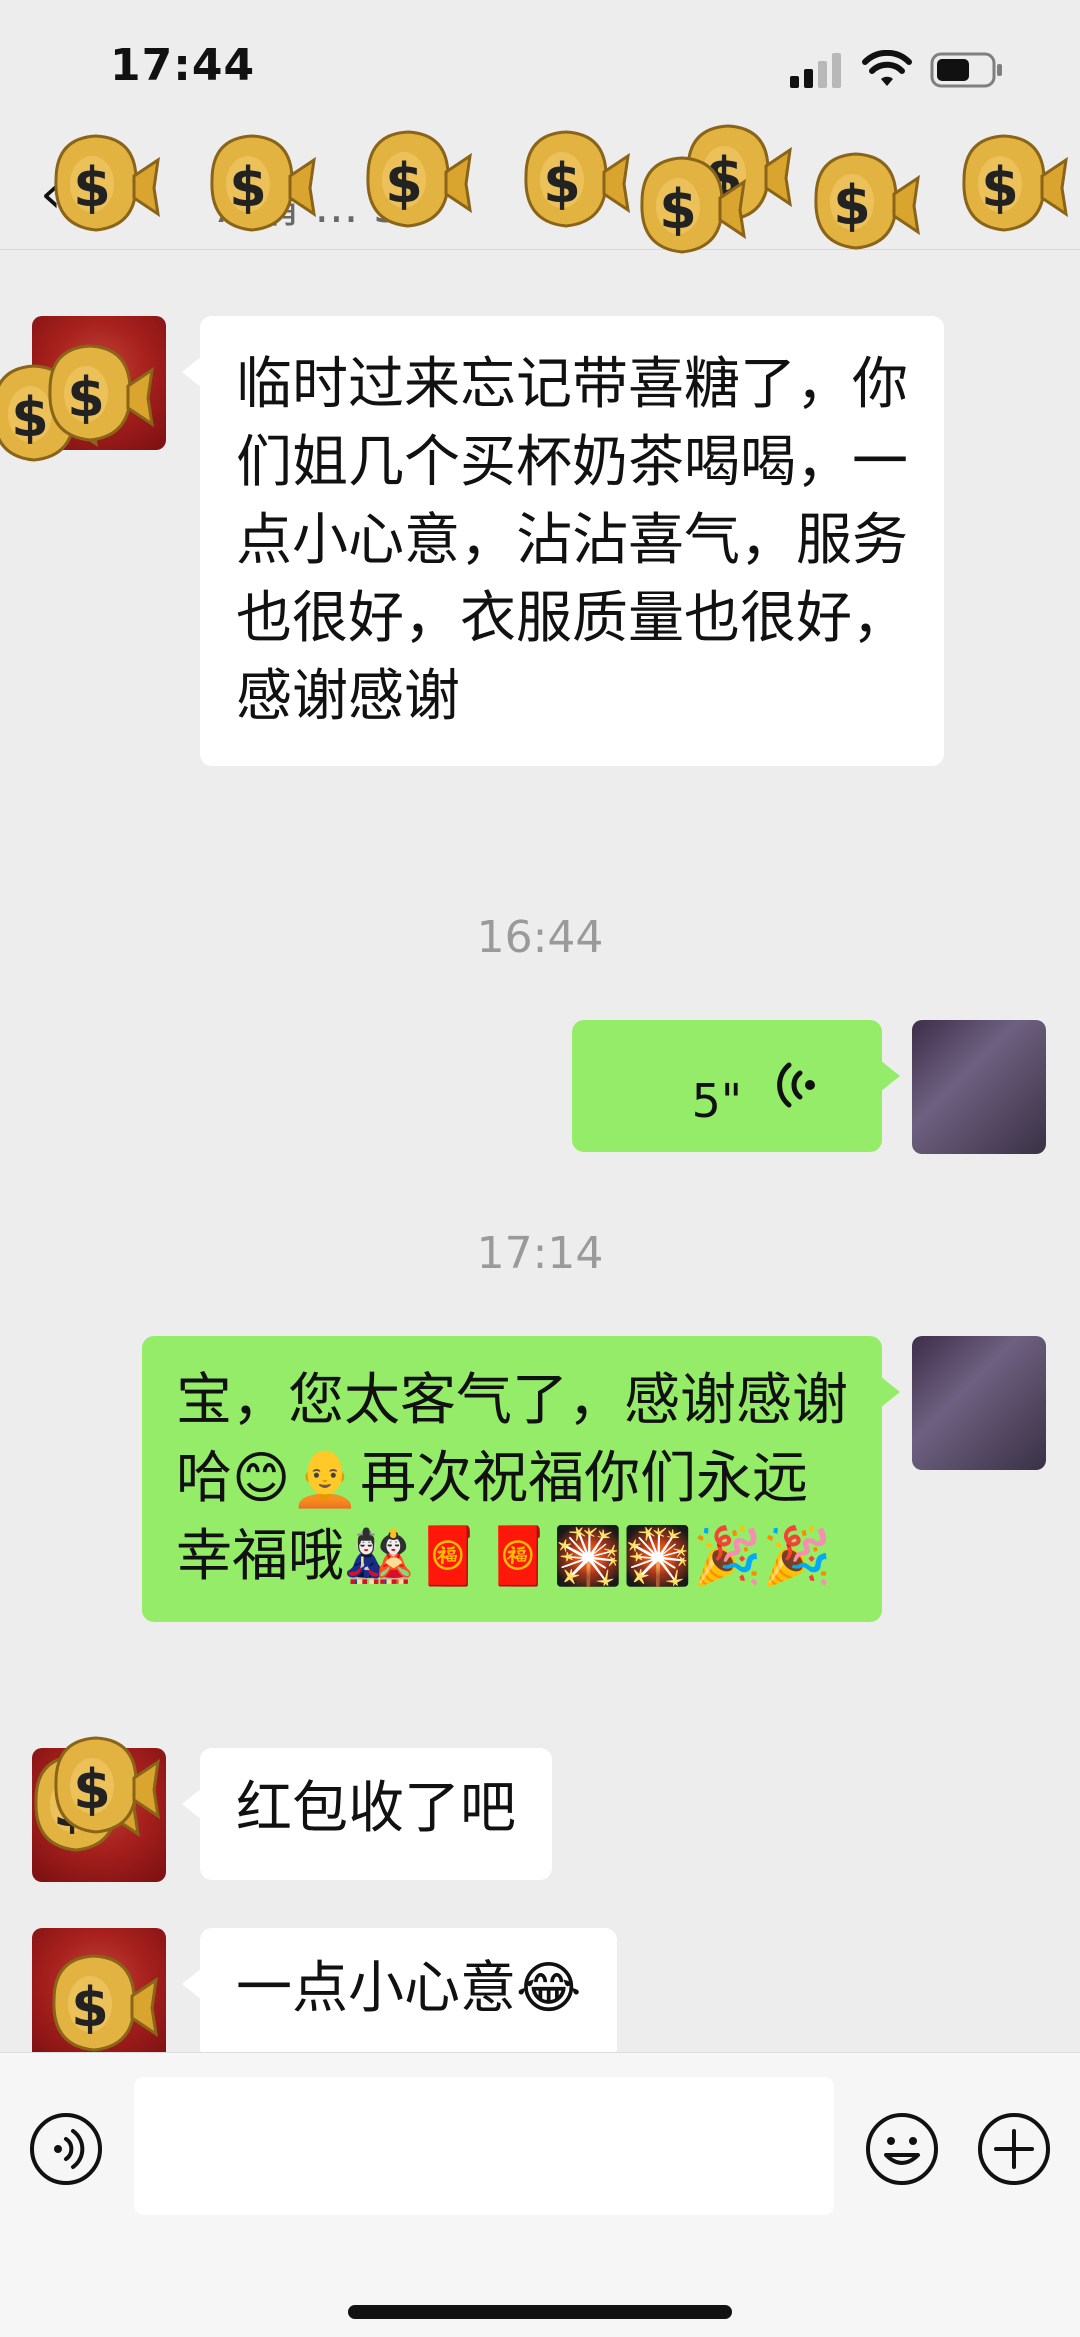 This screenshot has height=2337, width=1080. I want to click on message-text: 宝，您太客气了，感谢感谢哈😊🧑‍🦲再次祝福你们永远幸福哦🎎🧧🧧🎇🎇🎉🎉, so click(512, 1478).